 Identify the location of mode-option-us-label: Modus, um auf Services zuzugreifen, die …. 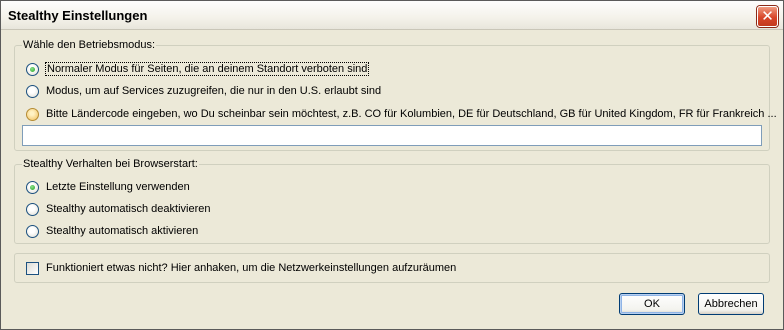
(214, 91).